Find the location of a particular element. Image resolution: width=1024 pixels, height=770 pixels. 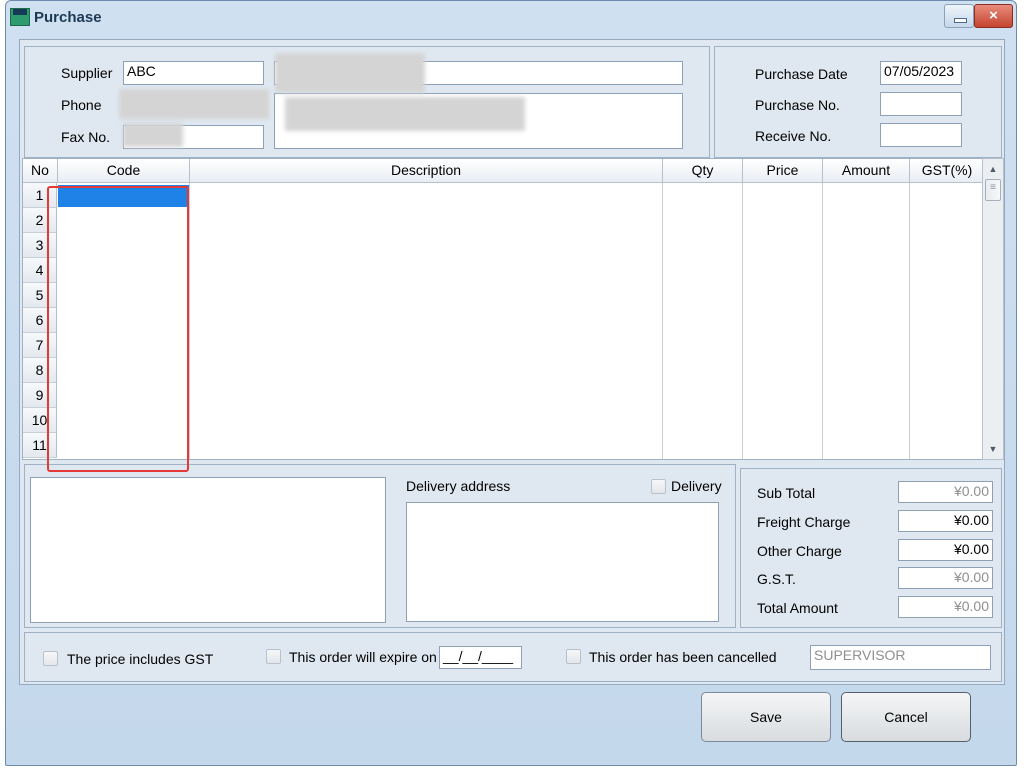

includes-gst-checkbox is located at coordinates (50, 658).